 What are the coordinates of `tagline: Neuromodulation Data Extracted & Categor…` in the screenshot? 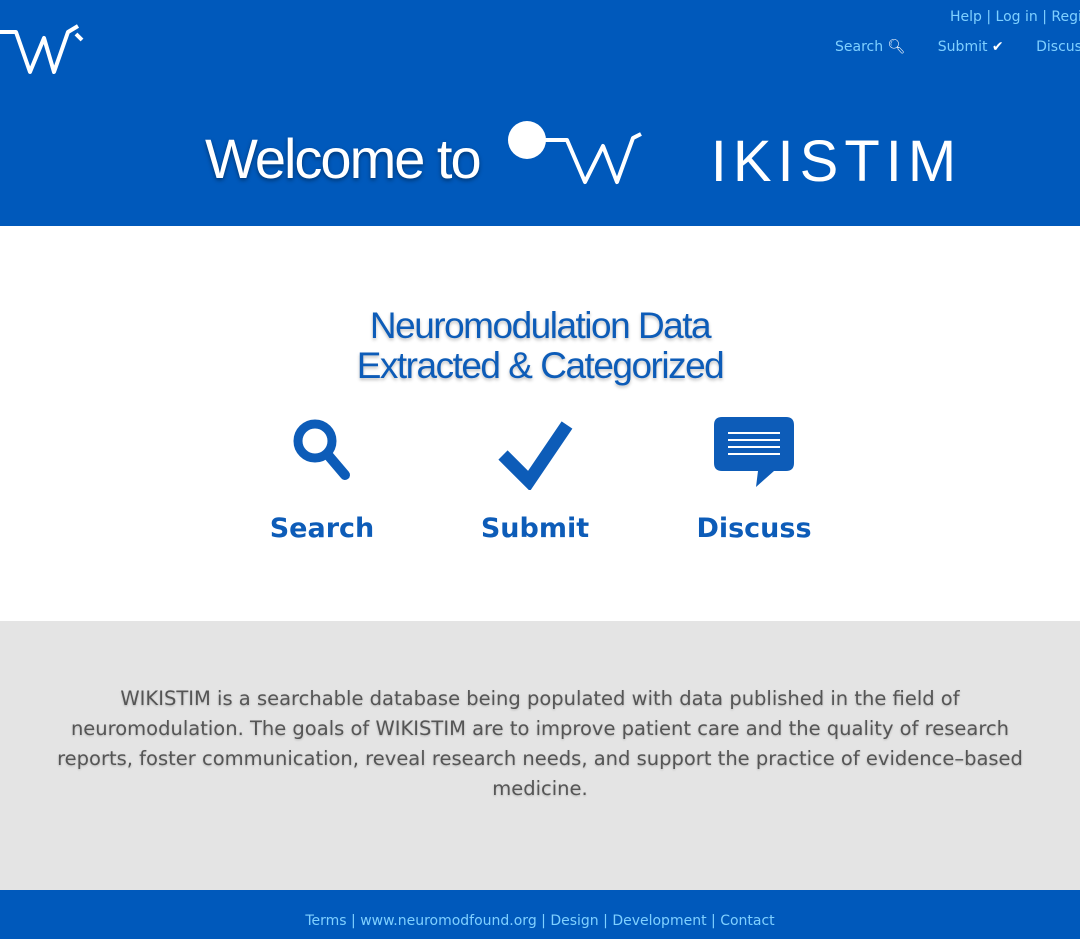 It's located at (540, 346).